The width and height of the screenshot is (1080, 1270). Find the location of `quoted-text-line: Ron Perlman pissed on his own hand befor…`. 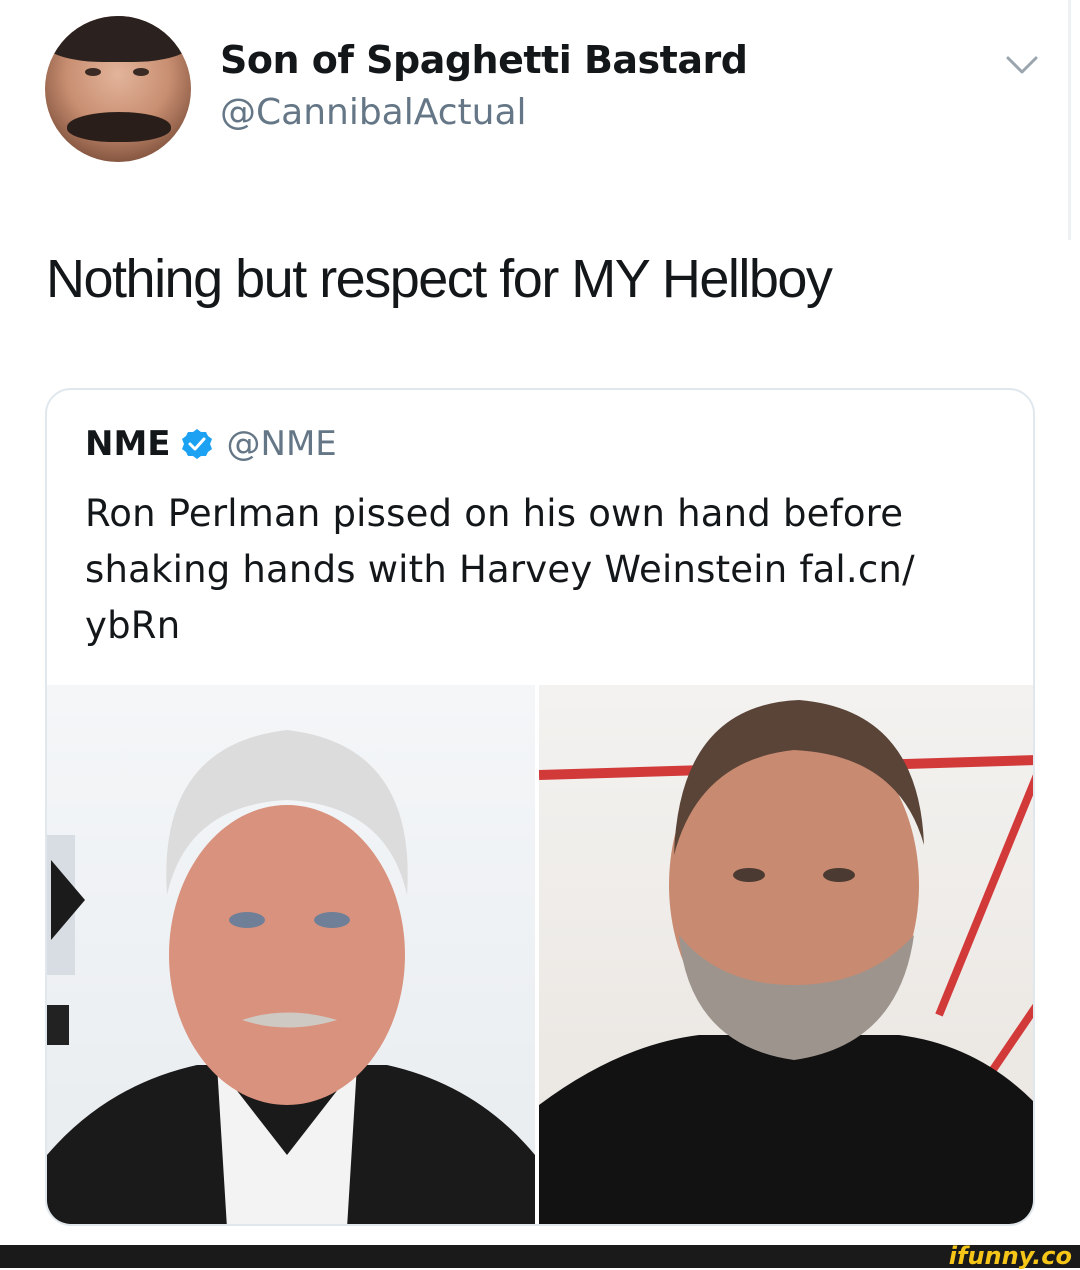

quoted-text-line: Ron Perlman pissed on his own hand befor… is located at coordinates (494, 513).